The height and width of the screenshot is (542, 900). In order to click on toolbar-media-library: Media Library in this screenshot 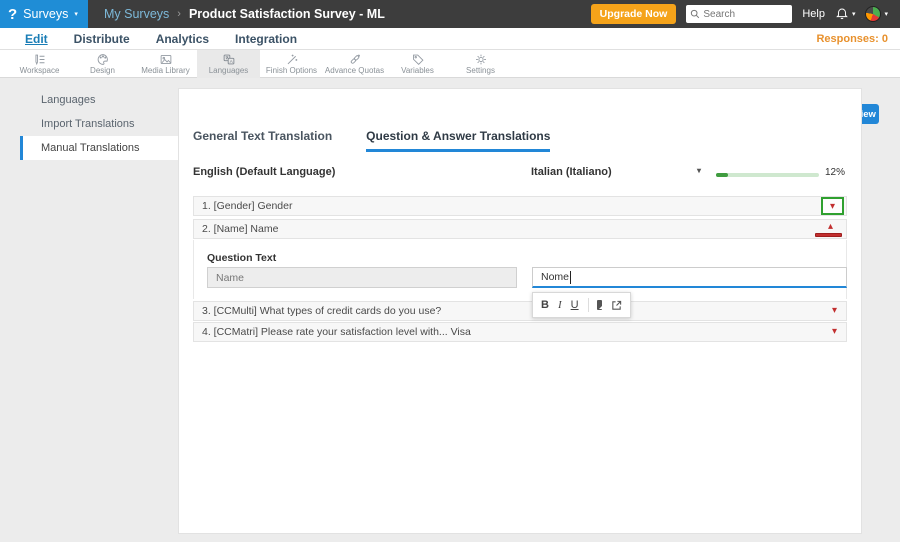, I will do `click(165, 64)`.